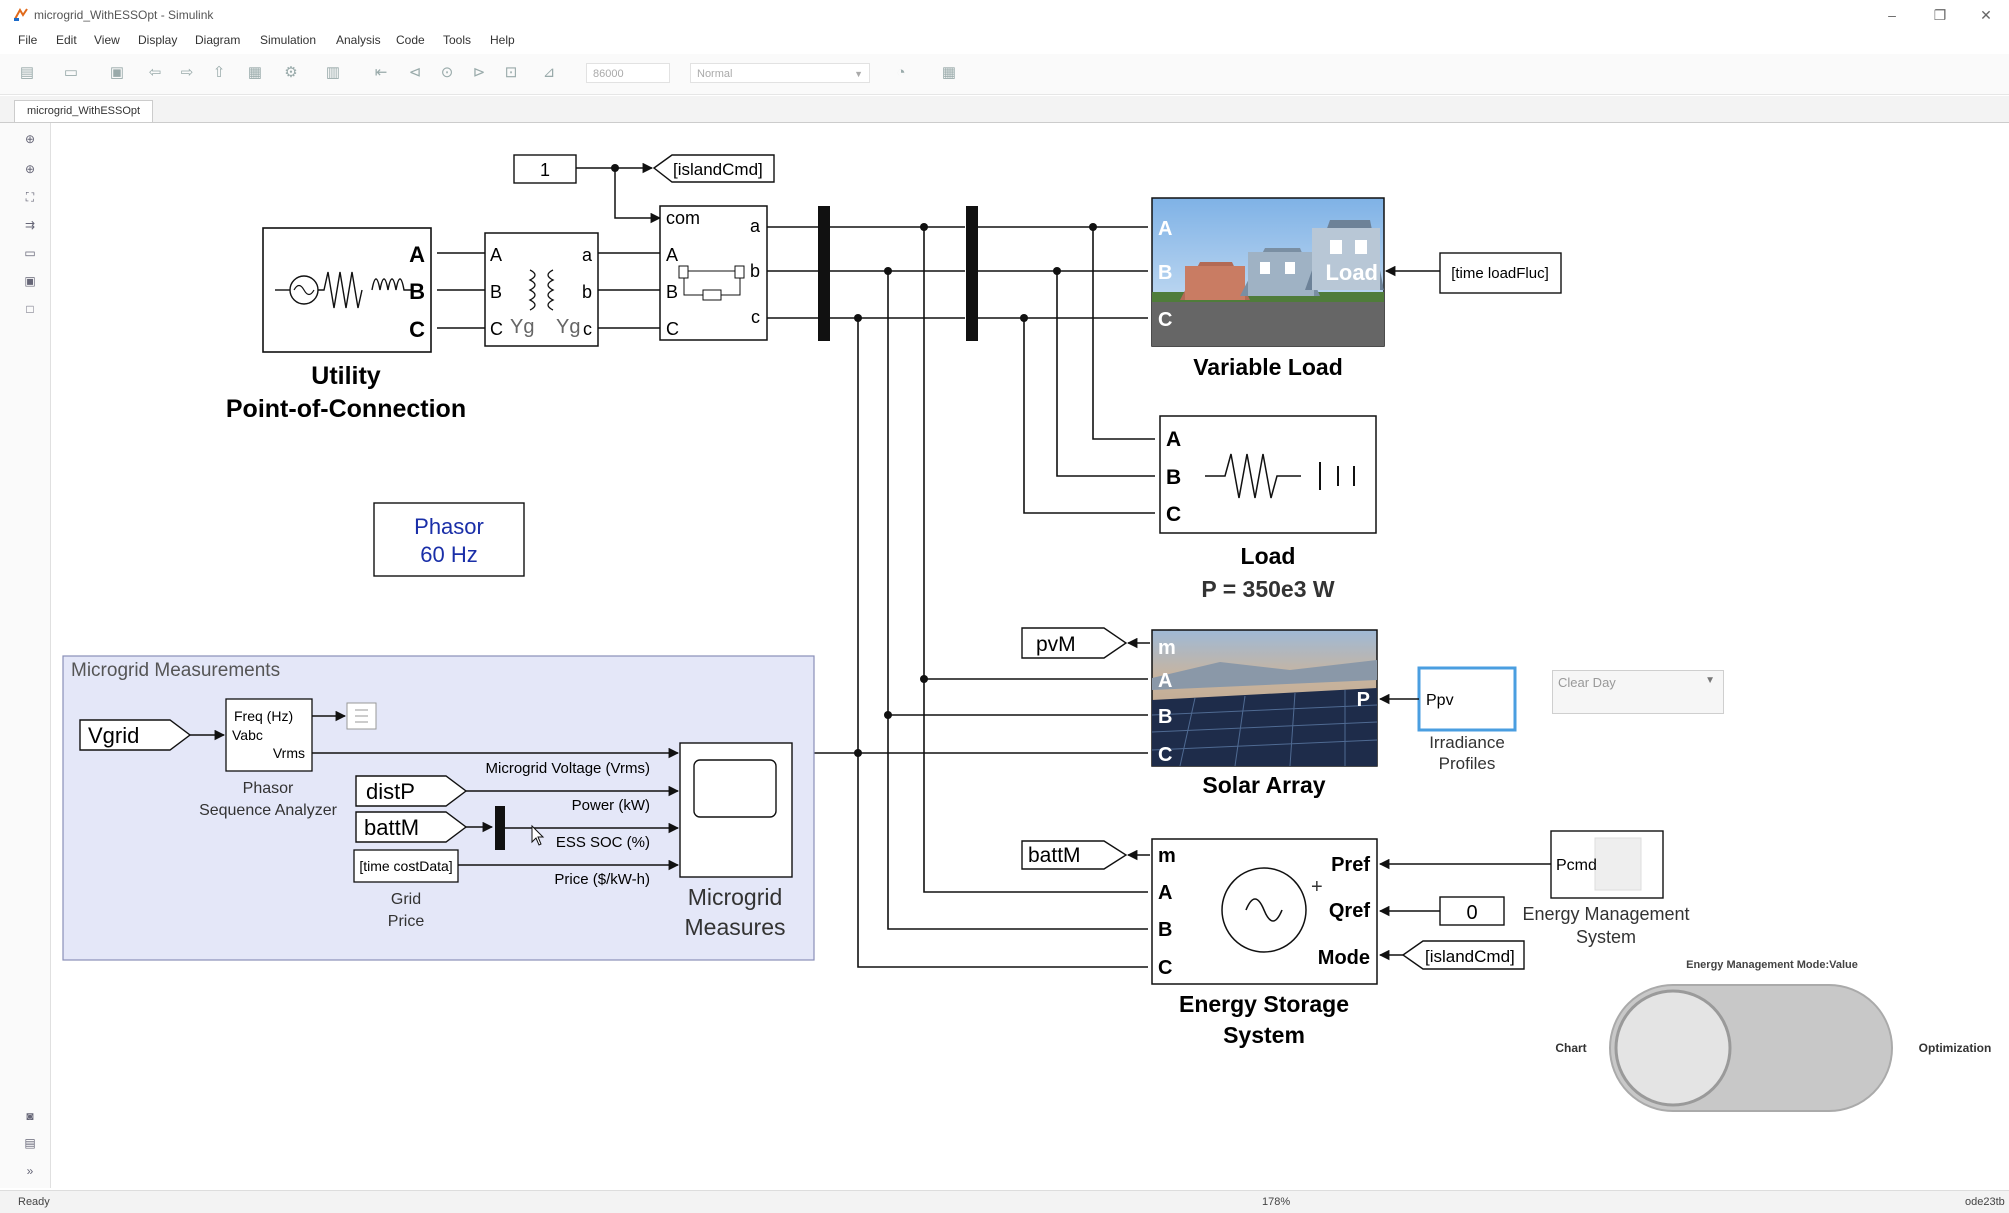 The image size is (2009, 1213). Describe the element at coordinates (27, 40) in the screenshot. I see `menu-file: File` at that location.